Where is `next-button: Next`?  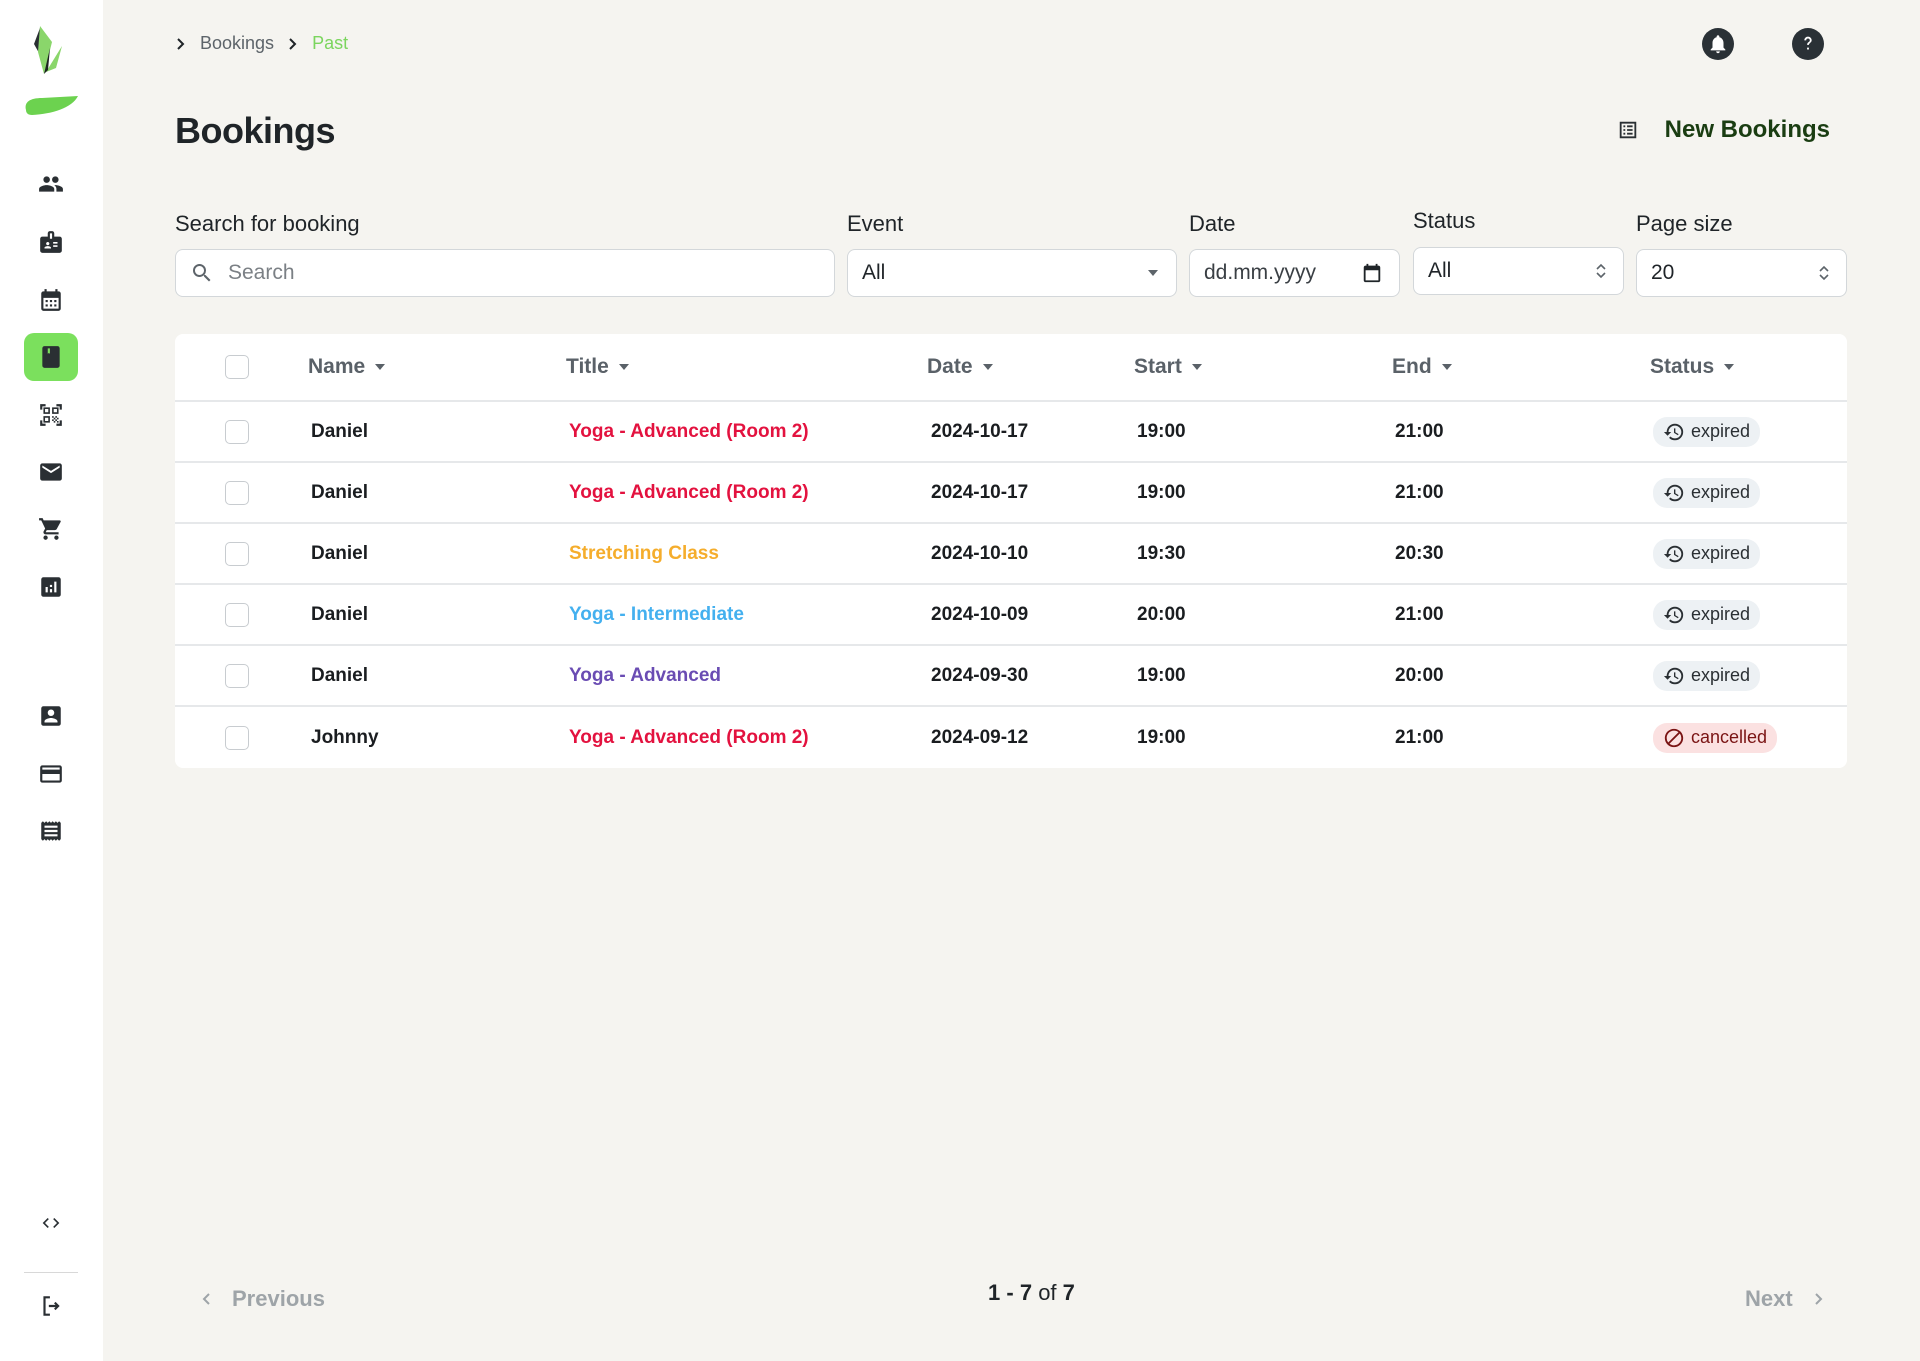 next-button: Next is located at coordinates (1785, 1299).